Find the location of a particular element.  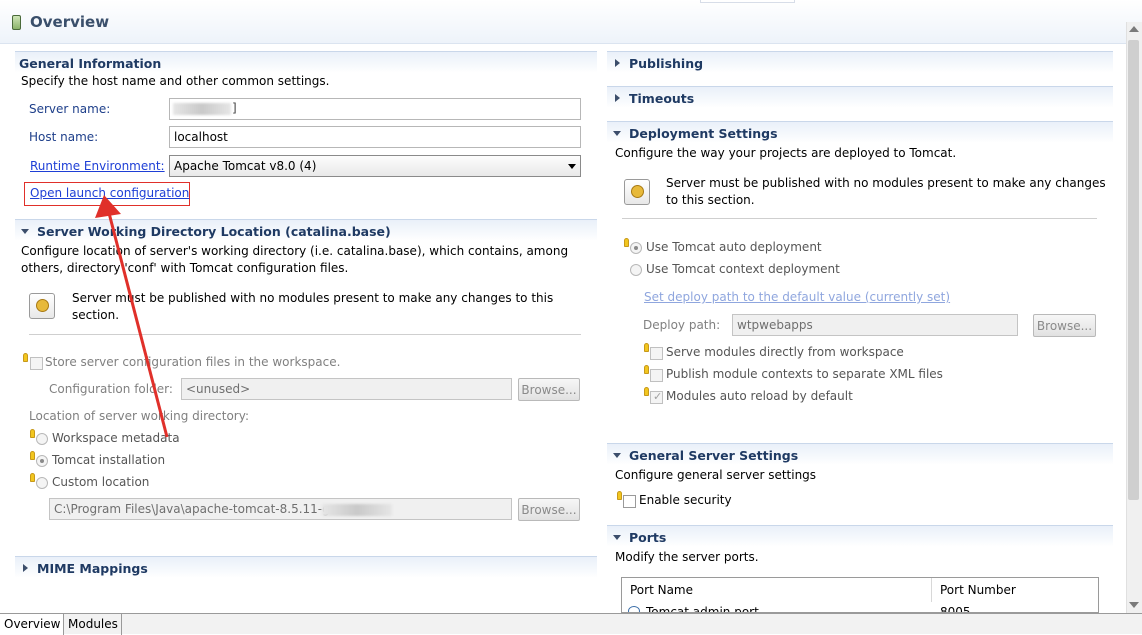

annotation-arrow-line is located at coordinates (138, 325).